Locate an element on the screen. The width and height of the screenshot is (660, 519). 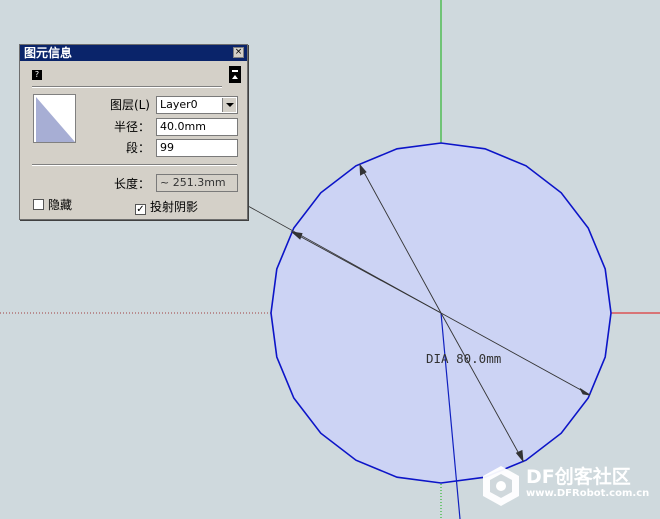
material-swatch-icon is located at coordinates (55, 119).